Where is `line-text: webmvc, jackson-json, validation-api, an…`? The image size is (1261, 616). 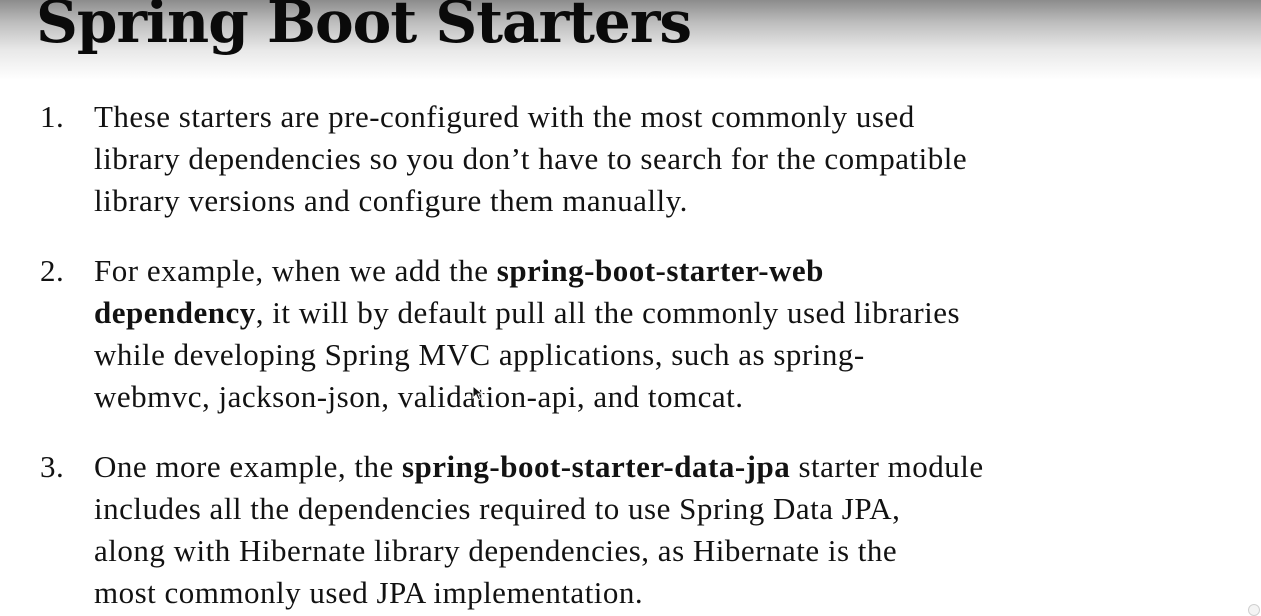
line-text: webmvc, jackson-json, validation-api, an… is located at coordinates (419, 396).